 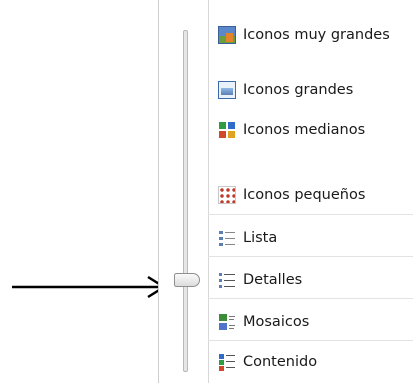 I want to click on slider-track, so click(x=185, y=201).